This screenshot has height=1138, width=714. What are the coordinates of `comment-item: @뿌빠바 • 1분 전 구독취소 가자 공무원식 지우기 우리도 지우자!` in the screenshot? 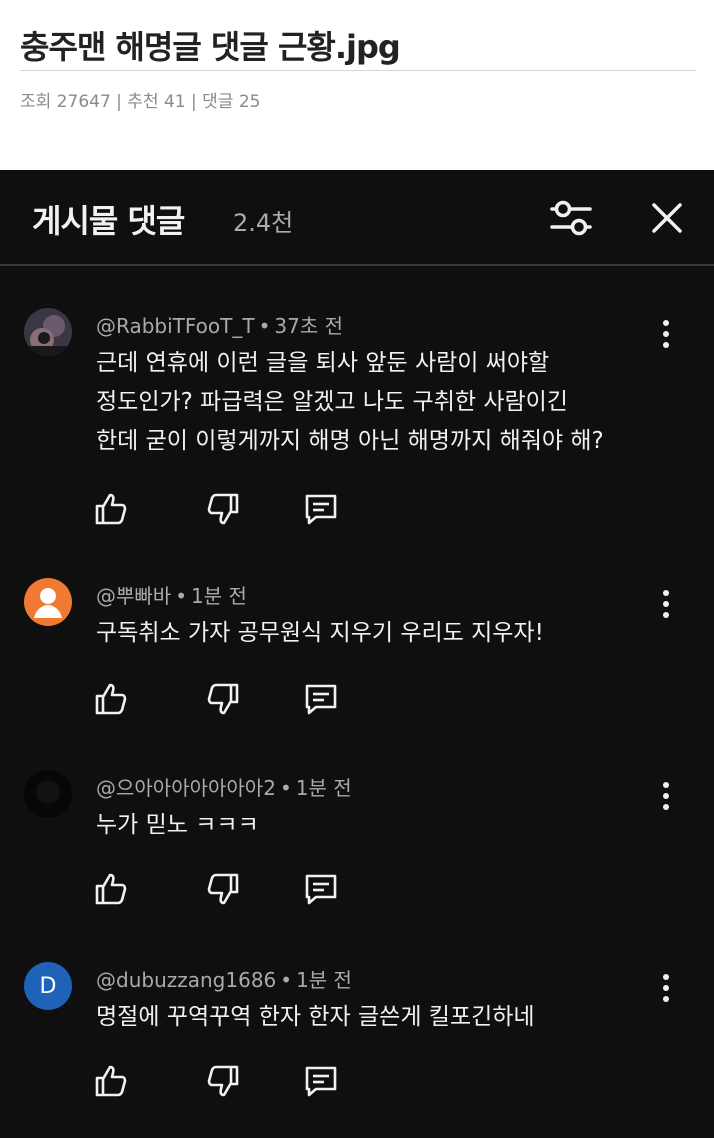 It's located at (357, 648).